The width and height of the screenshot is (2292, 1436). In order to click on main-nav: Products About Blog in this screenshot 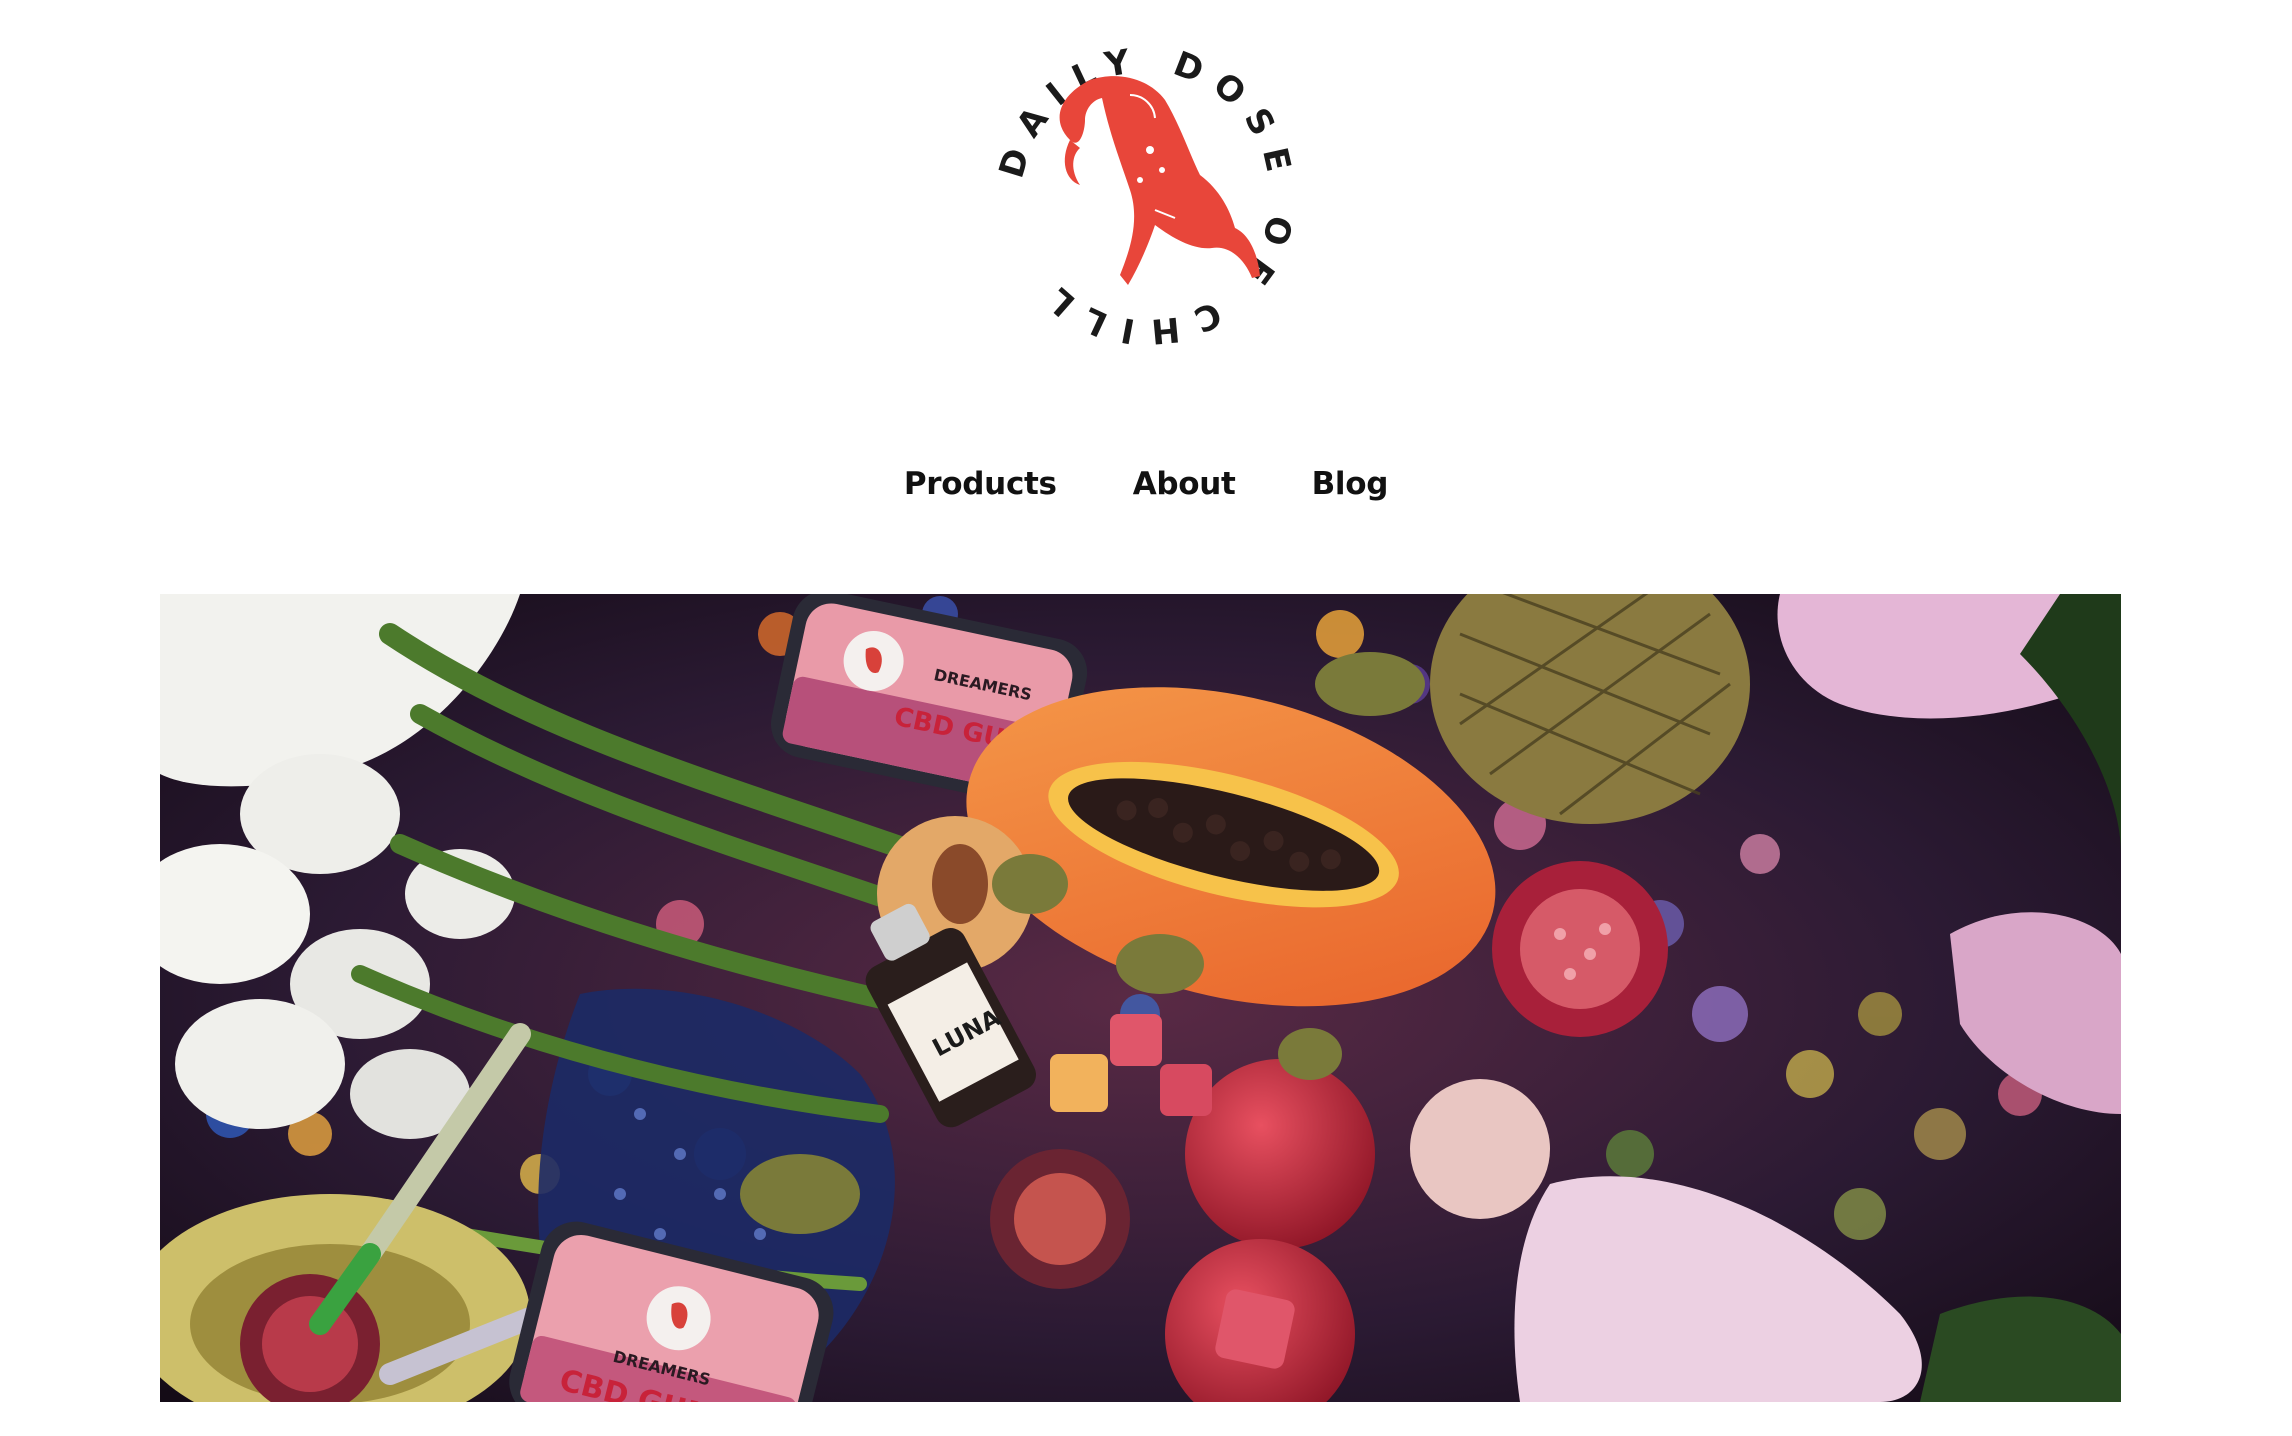, I will do `click(1146, 484)`.